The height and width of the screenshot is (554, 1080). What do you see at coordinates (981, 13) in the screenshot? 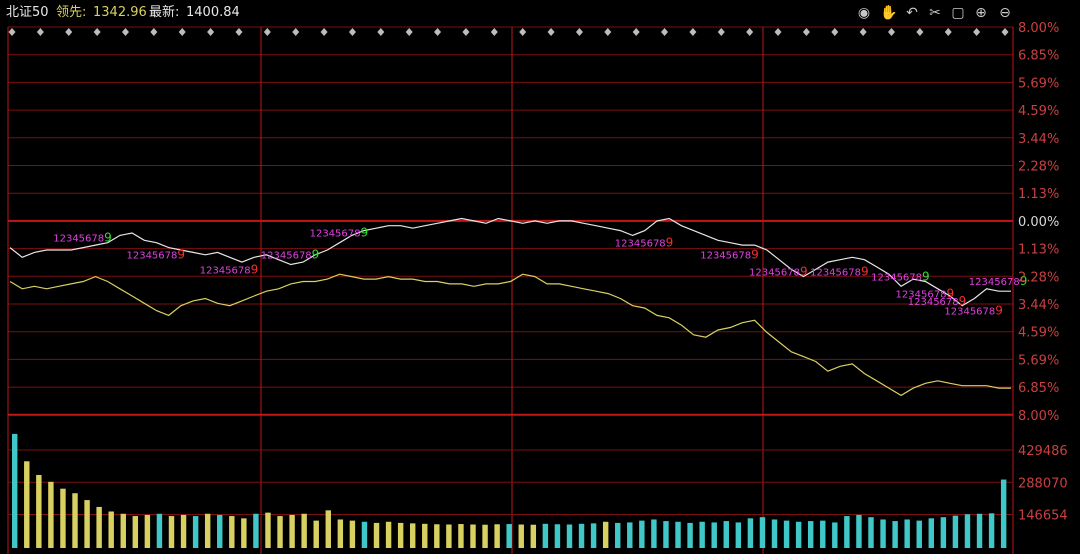
I see `zoom-in-icon: ⊕` at bounding box center [981, 13].